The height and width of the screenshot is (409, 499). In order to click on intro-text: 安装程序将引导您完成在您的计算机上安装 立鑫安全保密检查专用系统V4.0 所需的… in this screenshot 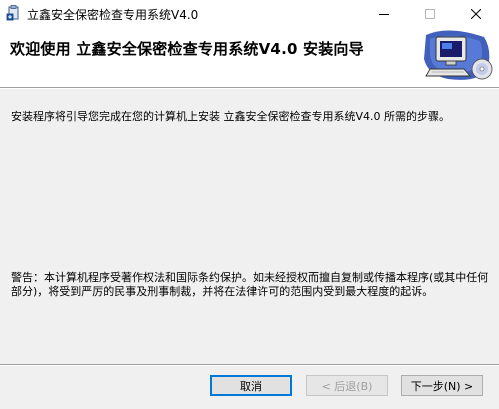, I will do `click(231, 116)`.